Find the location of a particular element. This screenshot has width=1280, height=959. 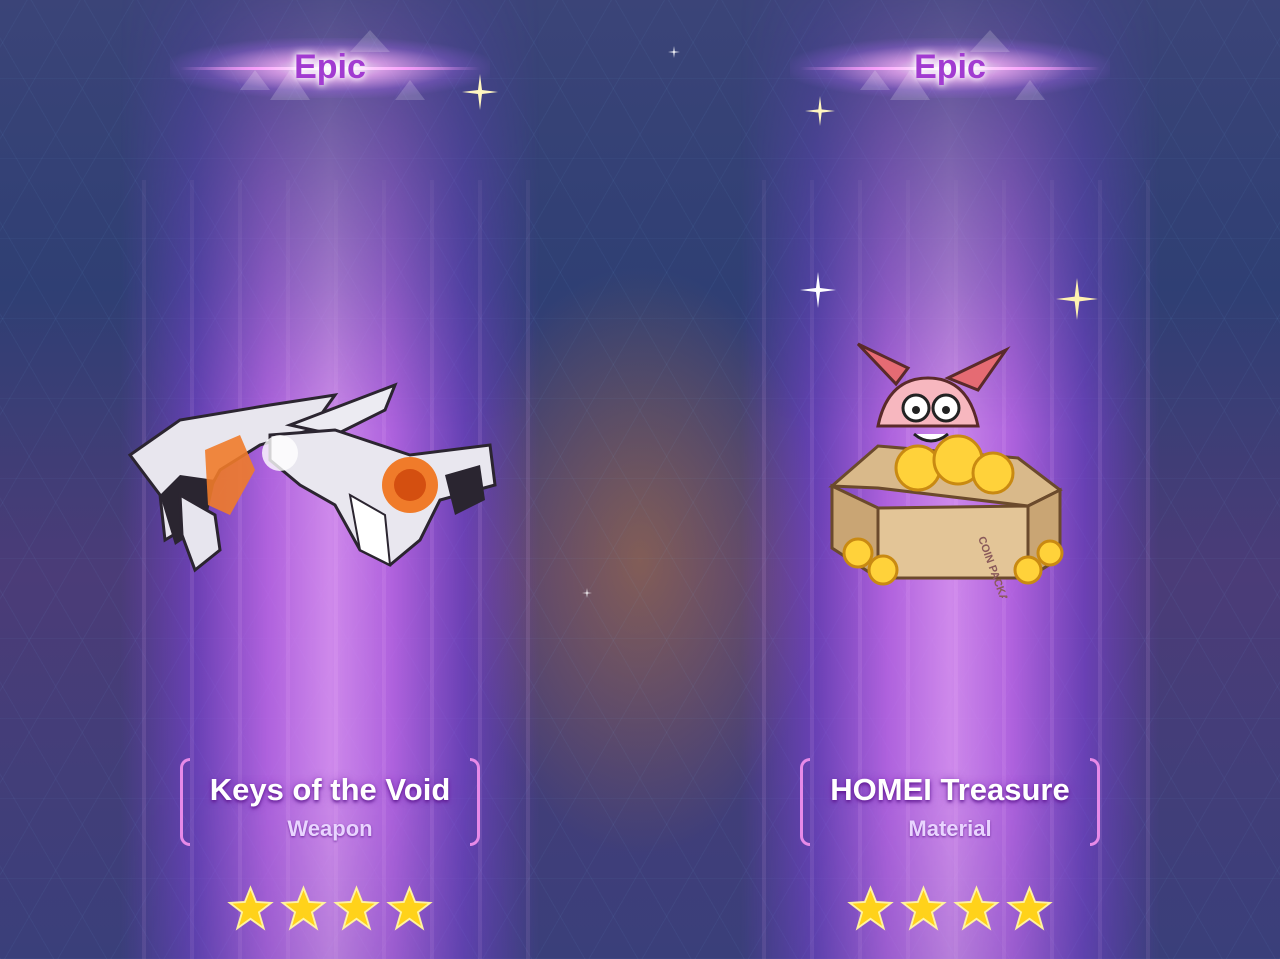

item-name: Keys of the Void is located at coordinates (330, 789).